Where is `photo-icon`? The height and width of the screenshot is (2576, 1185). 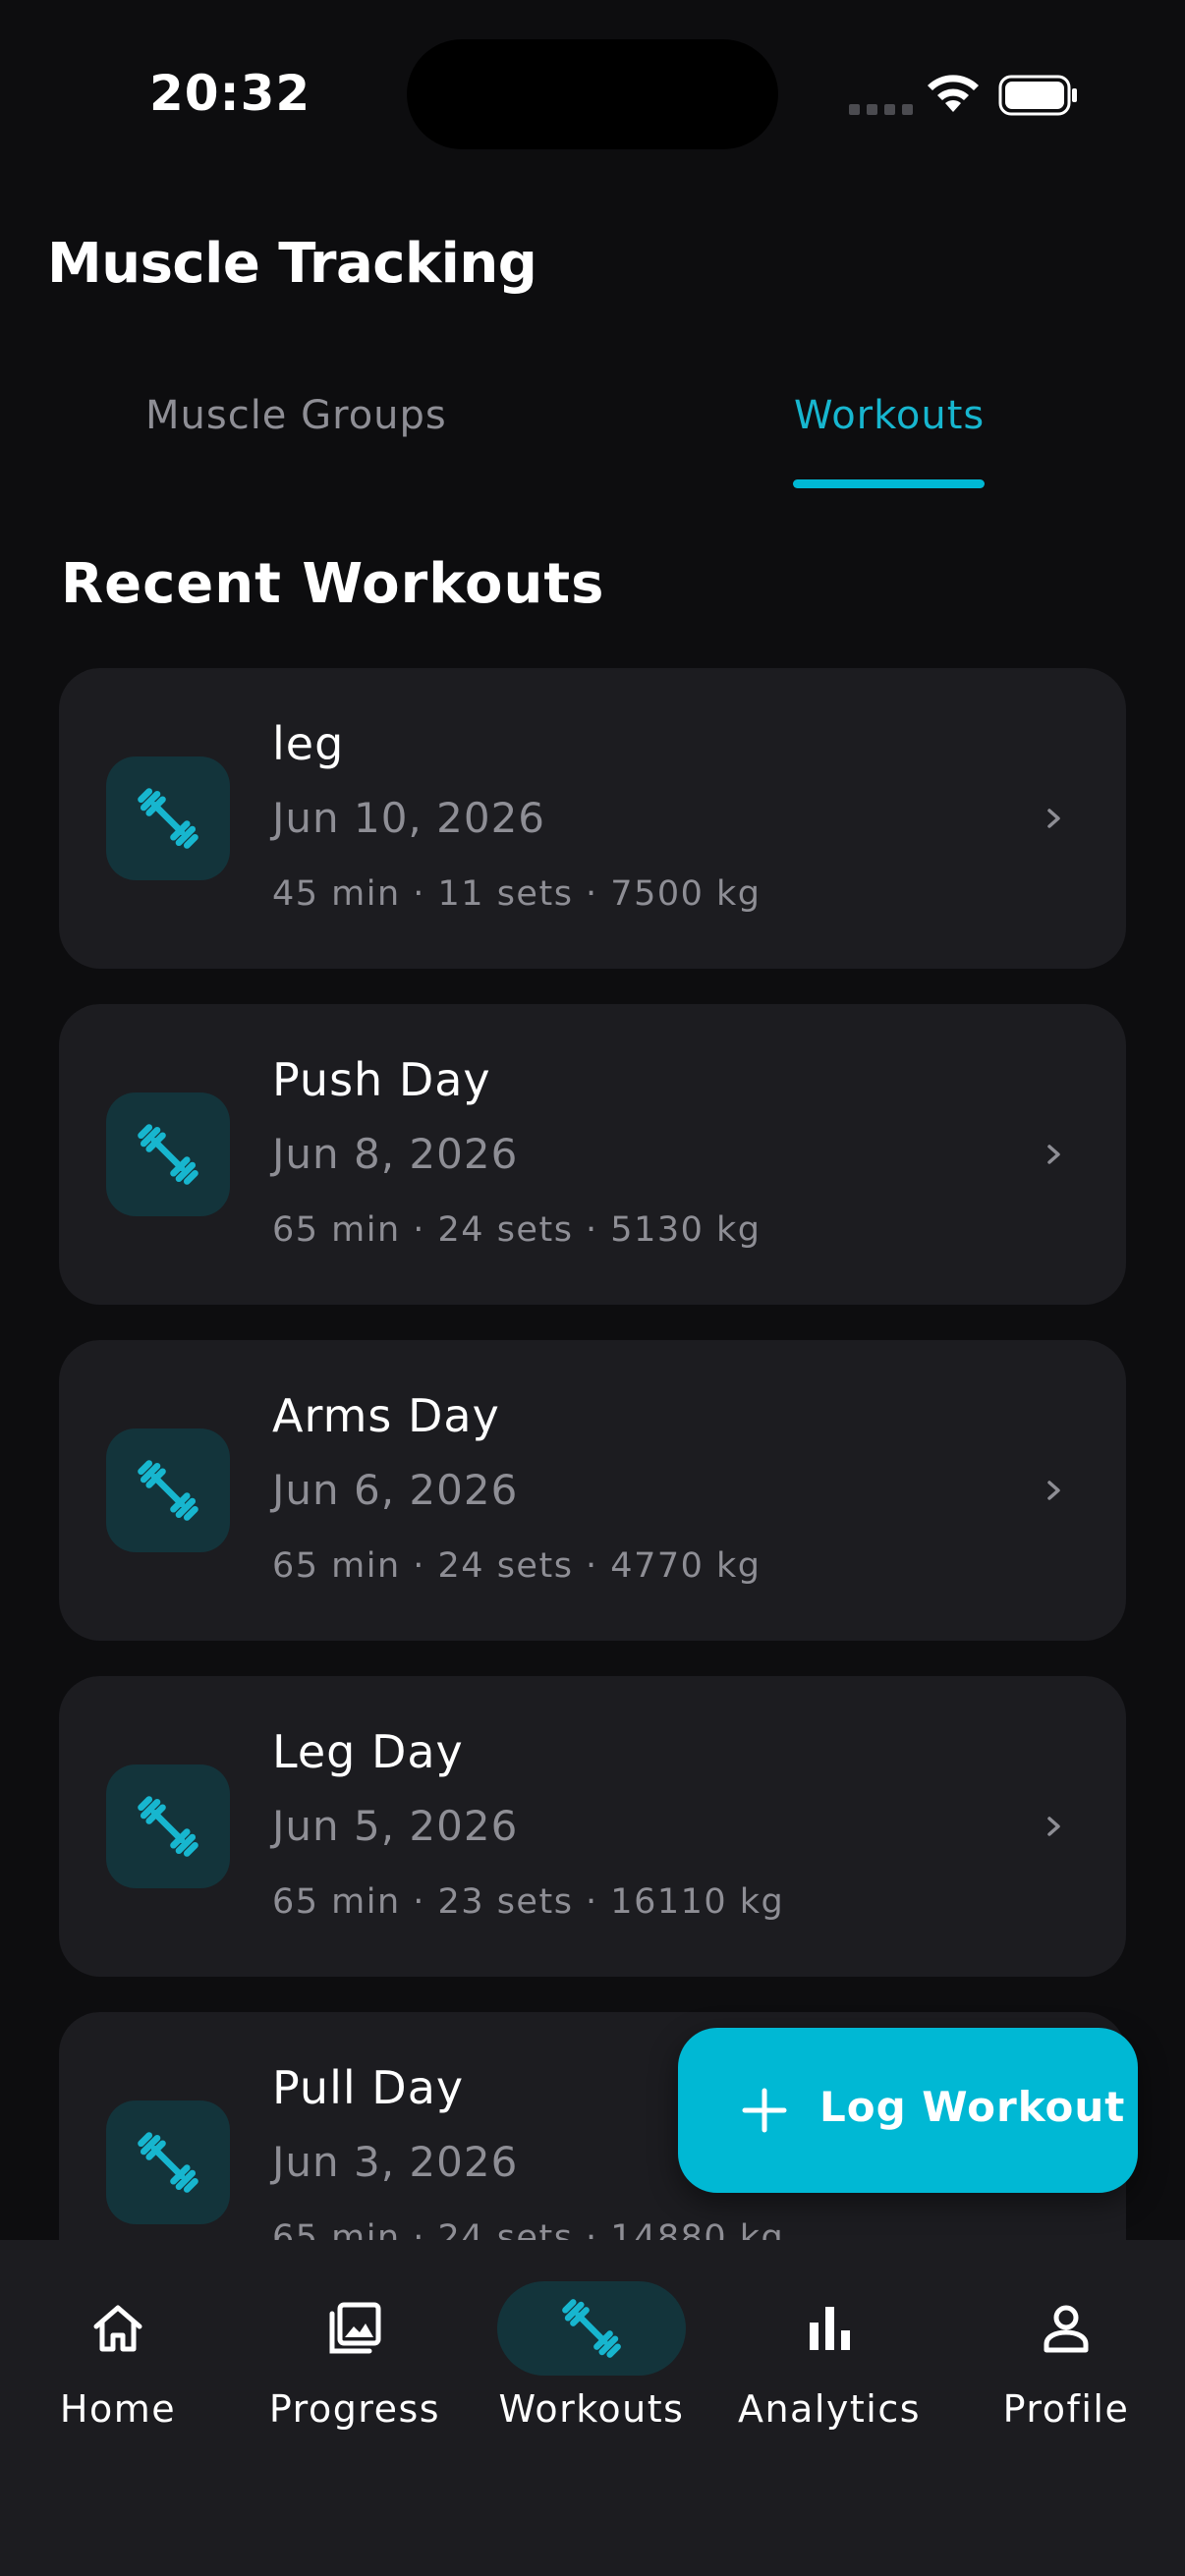
photo-icon is located at coordinates (355, 2328).